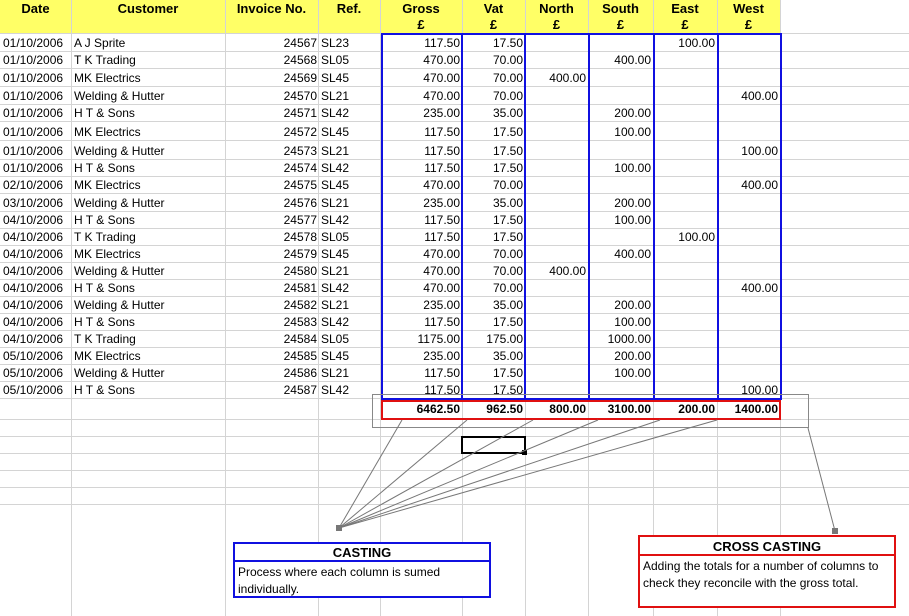 Image resolution: width=909 pixels, height=616 pixels. I want to click on connector-lines, so click(587, 476).